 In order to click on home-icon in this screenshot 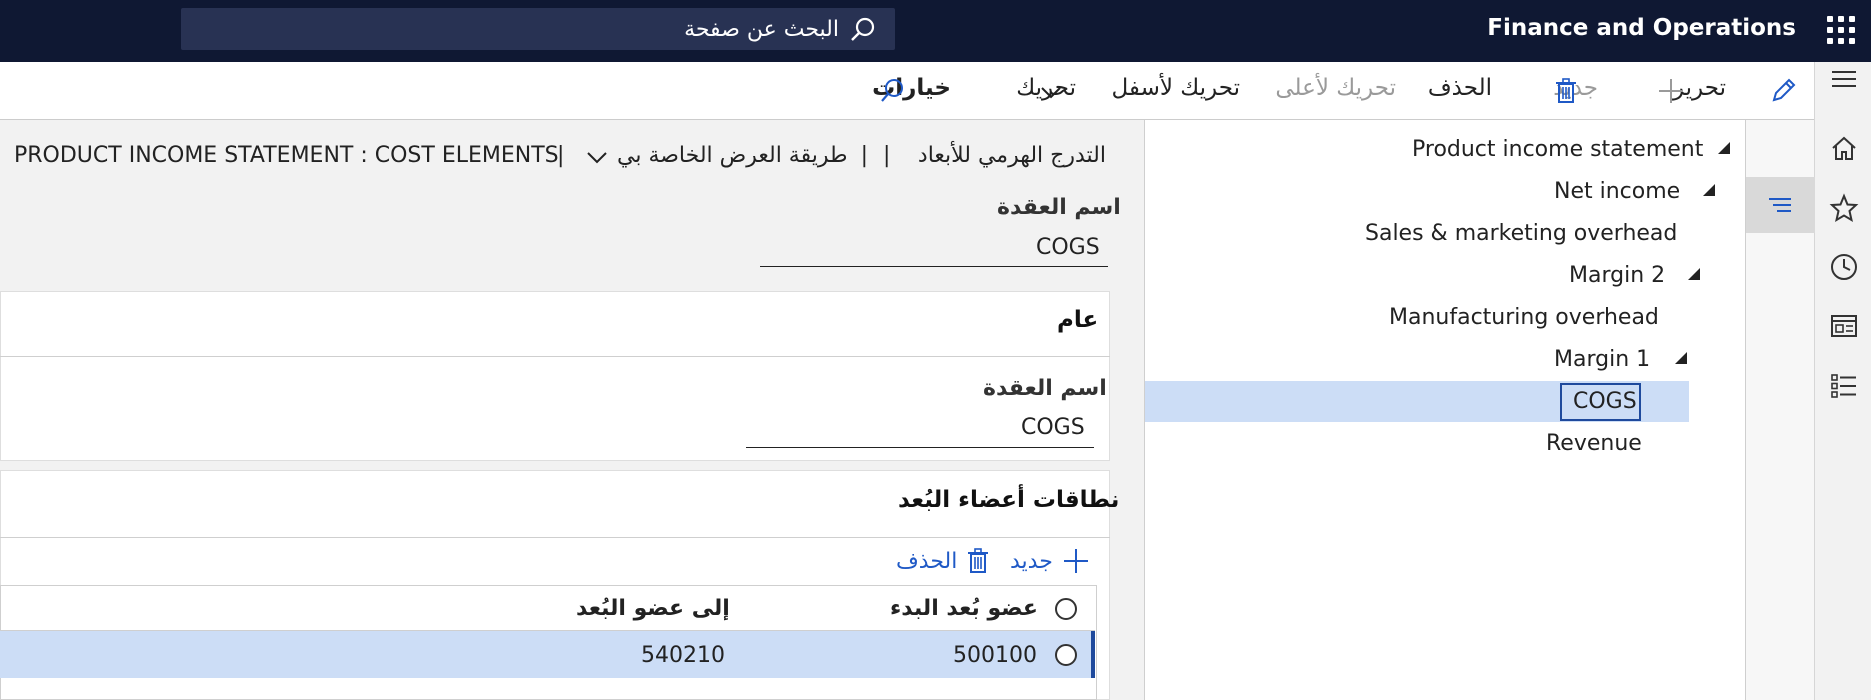, I will do `click(1844, 148)`.